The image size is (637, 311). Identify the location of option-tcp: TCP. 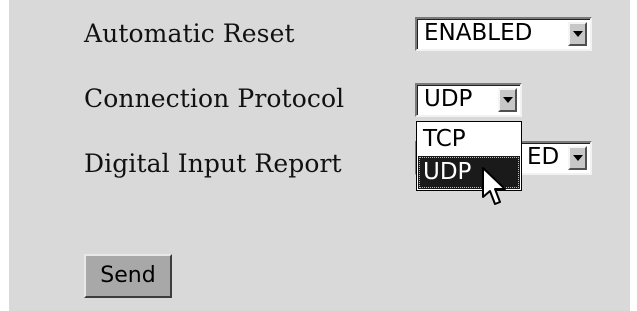
(469, 139).